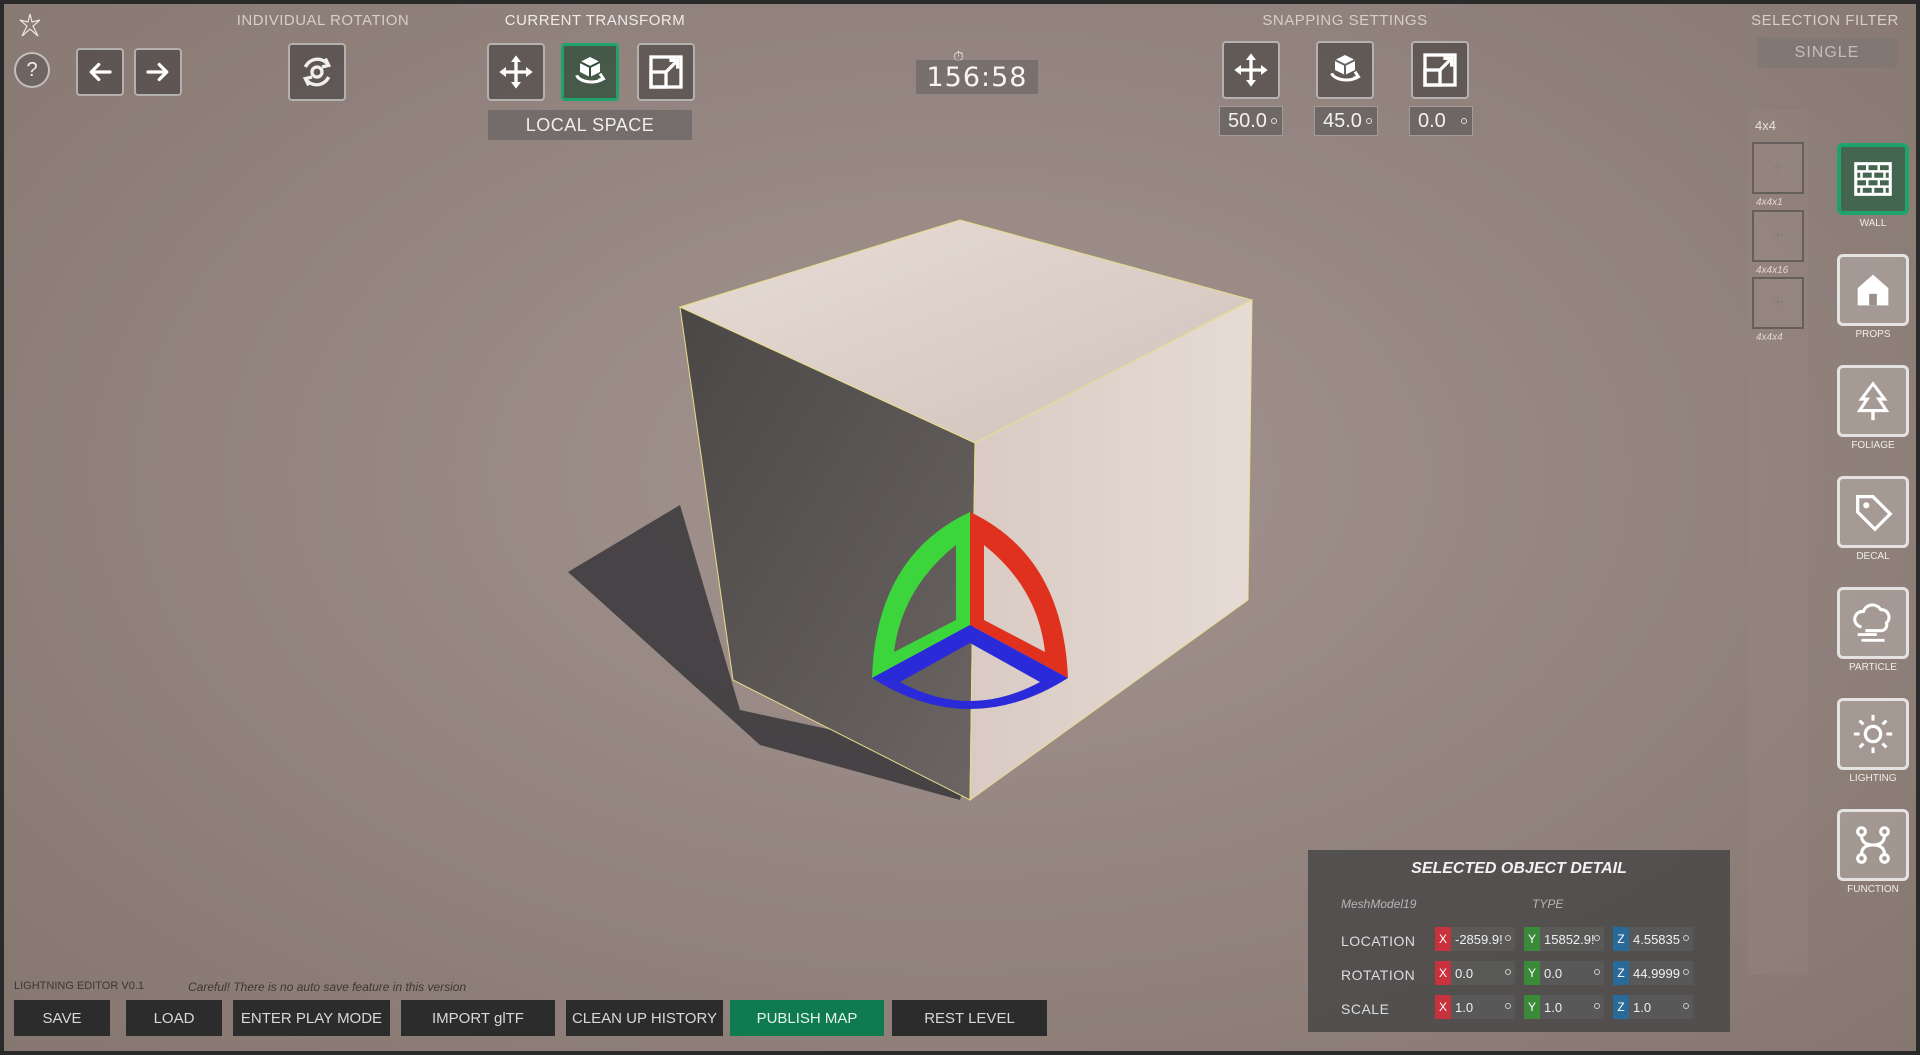 The width and height of the screenshot is (1920, 1055). I want to click on current-transform-header: CURRENT TRANSFORM, so click(595, 20).